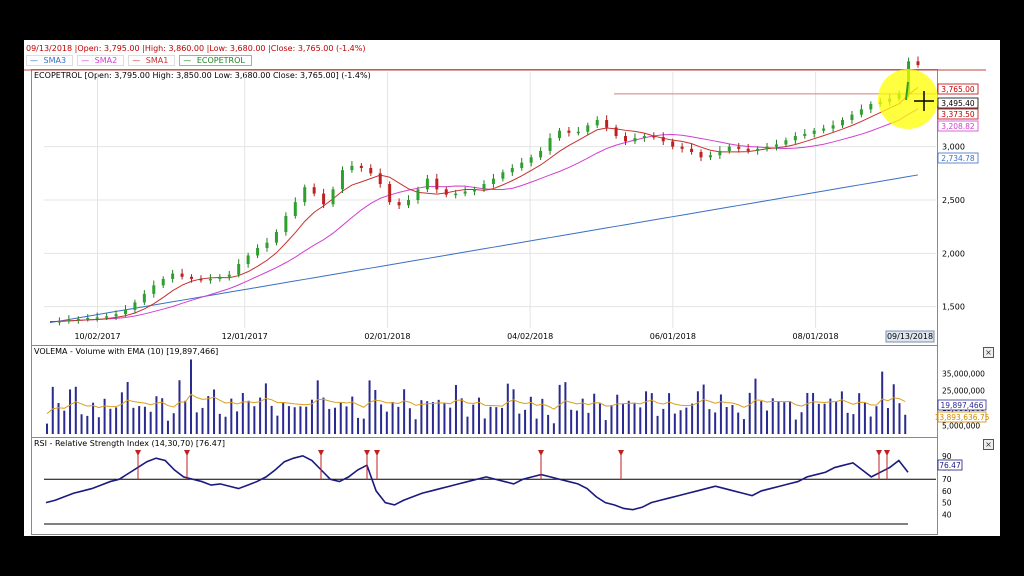 The width and height of the screenshot is (1024, 576). I want to click on price-x-tick: 12/01/2017, so click(245, 336).